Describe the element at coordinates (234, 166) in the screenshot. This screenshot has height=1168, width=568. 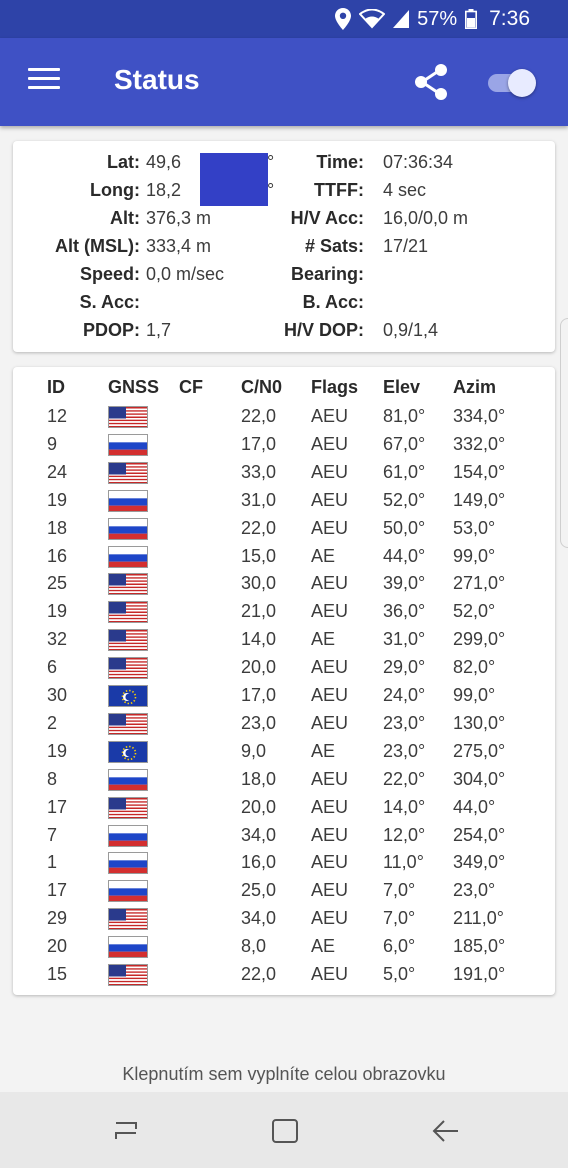
I see `redaction-box` at that location.